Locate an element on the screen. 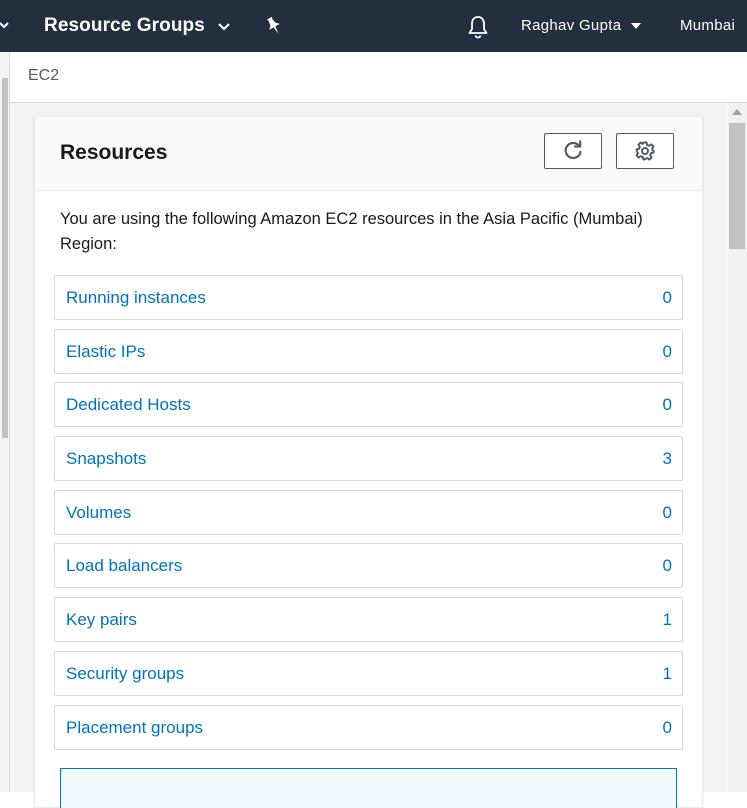 The height and width of the screenshot is (808, 747). resource-item-elastic-ips: Elastic IPs 0 is located at coordinates (368, 351).